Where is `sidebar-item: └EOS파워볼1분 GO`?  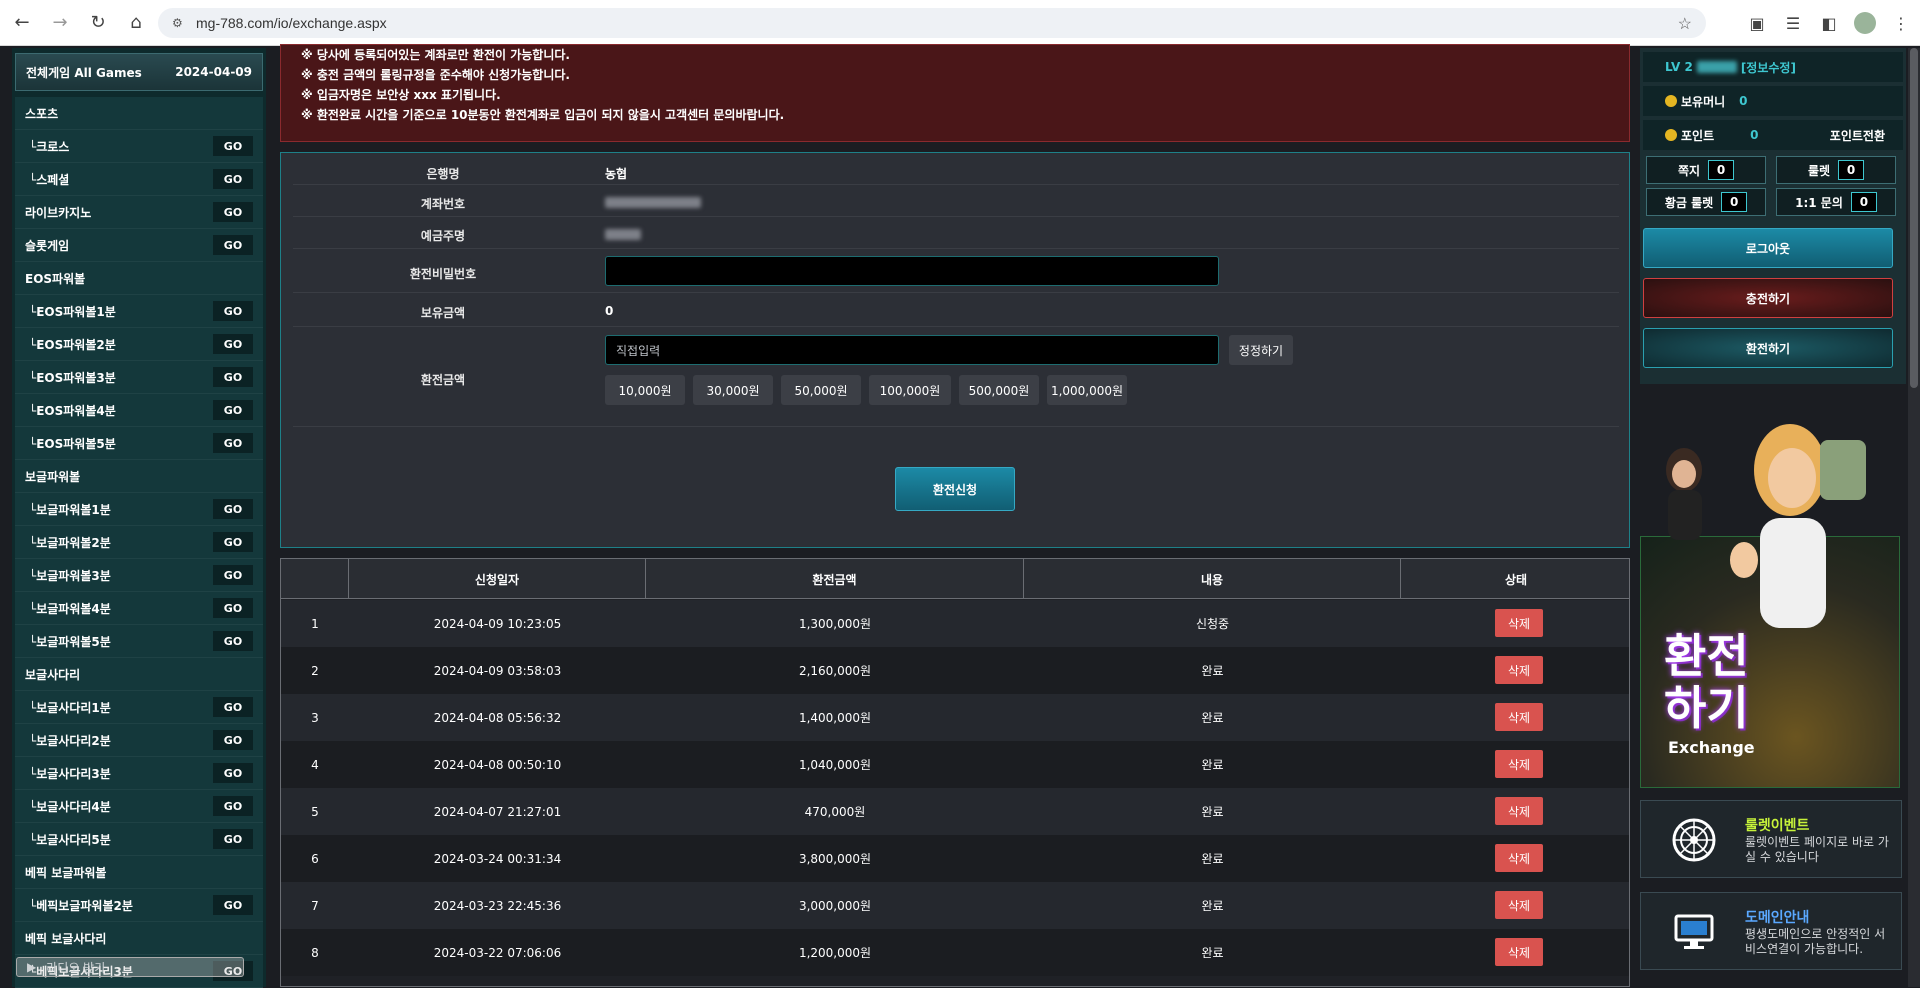
sidebar-item: └EOS파워볼1분 GO is located at coordinates (139, 311).